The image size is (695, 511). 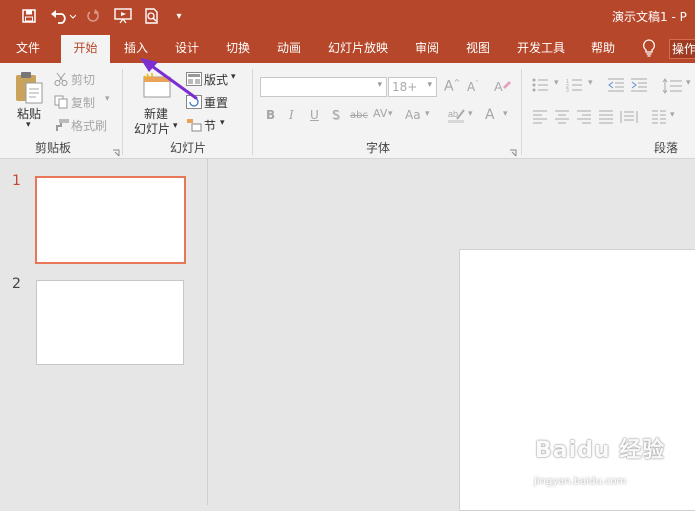 What do you see at coordinates (478, 48) in the screenshot?
I see `tab-view: 视图` at bounding box center [478, 48].